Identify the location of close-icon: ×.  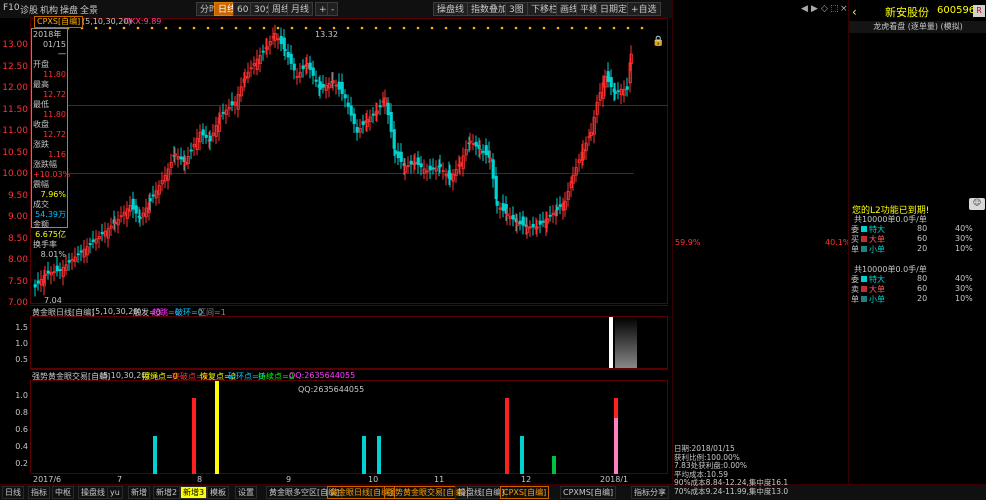
(844, 9).